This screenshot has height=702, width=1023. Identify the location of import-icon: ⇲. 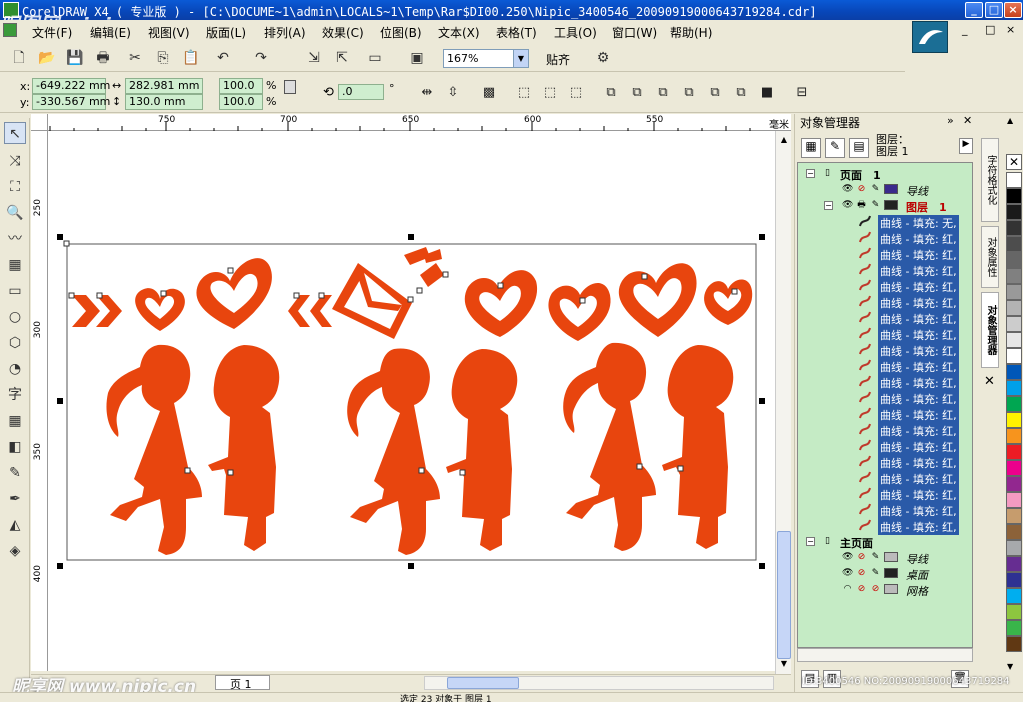
(314, 58).